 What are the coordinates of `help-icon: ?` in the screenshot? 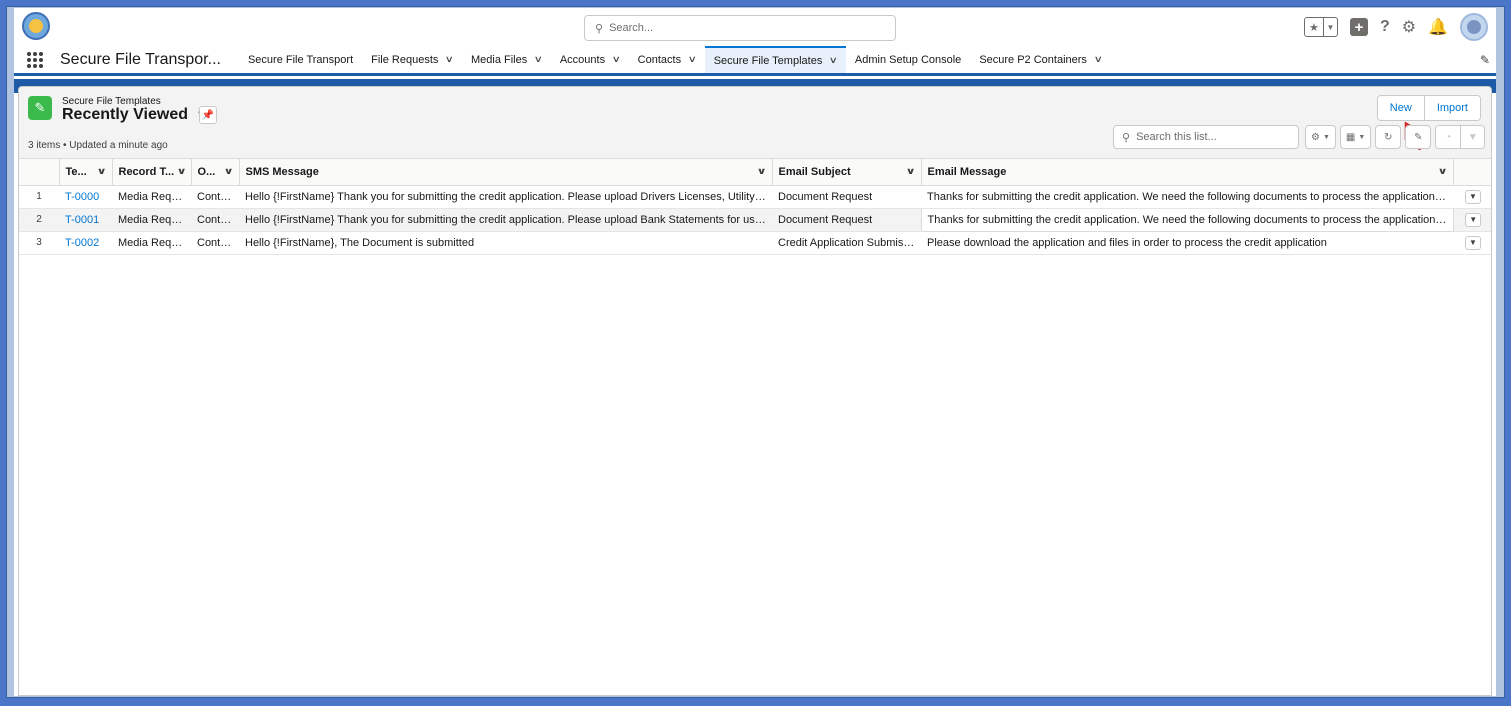 It's located at (1385, 27).